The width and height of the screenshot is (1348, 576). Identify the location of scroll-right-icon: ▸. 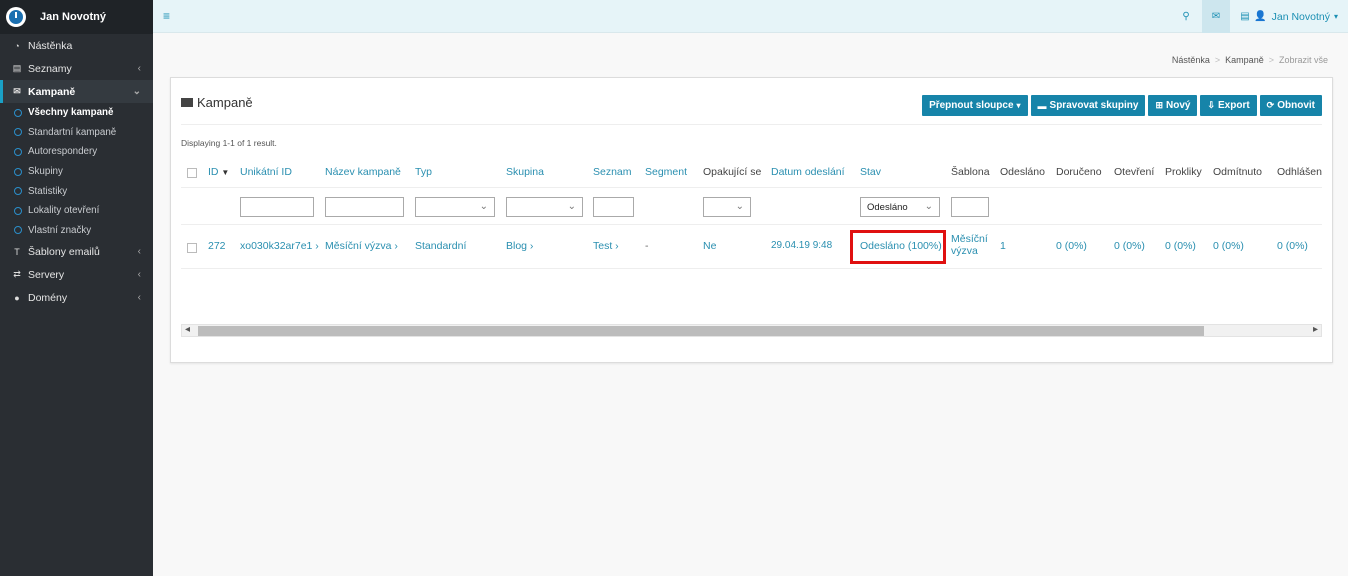
(1315, 329).